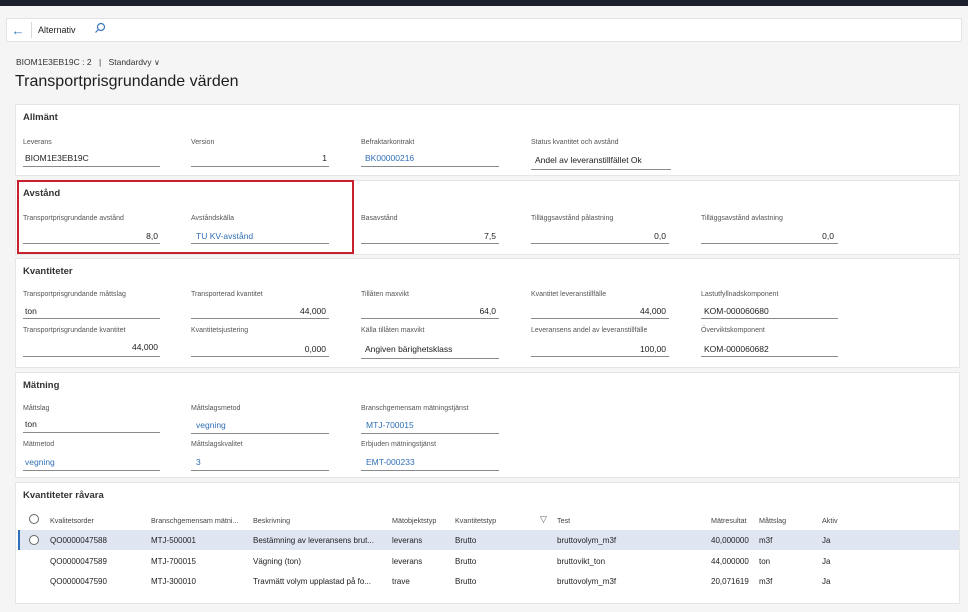 The width and height of the screenshot is (968, 612). What do you see at coordinates (259, 158) in the screenshot?
I see `version-field: 1` at bounding box center [259, 158].